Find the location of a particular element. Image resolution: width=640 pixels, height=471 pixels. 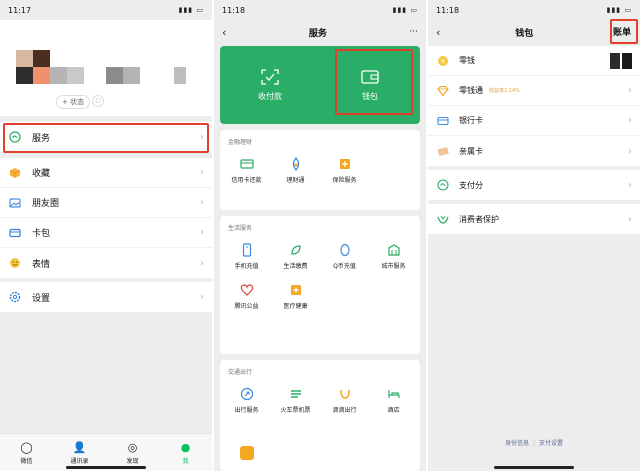

section-title: 交通出行 is located at coordinates (240, 372).